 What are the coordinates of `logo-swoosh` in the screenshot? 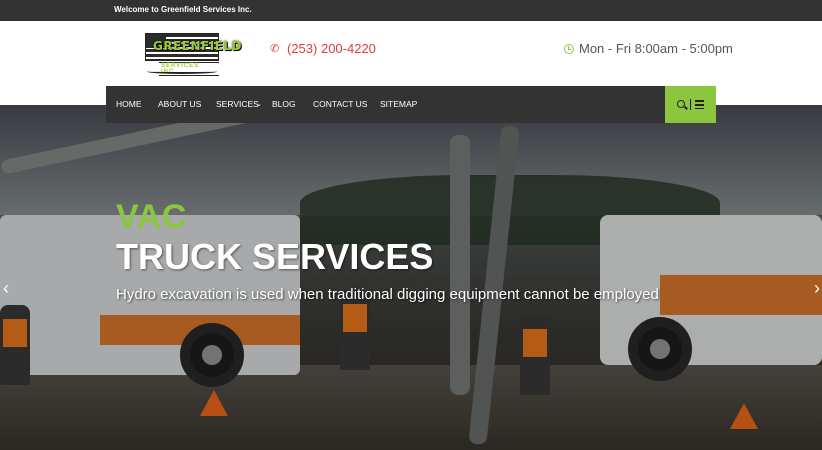 It's located at (182, 71).